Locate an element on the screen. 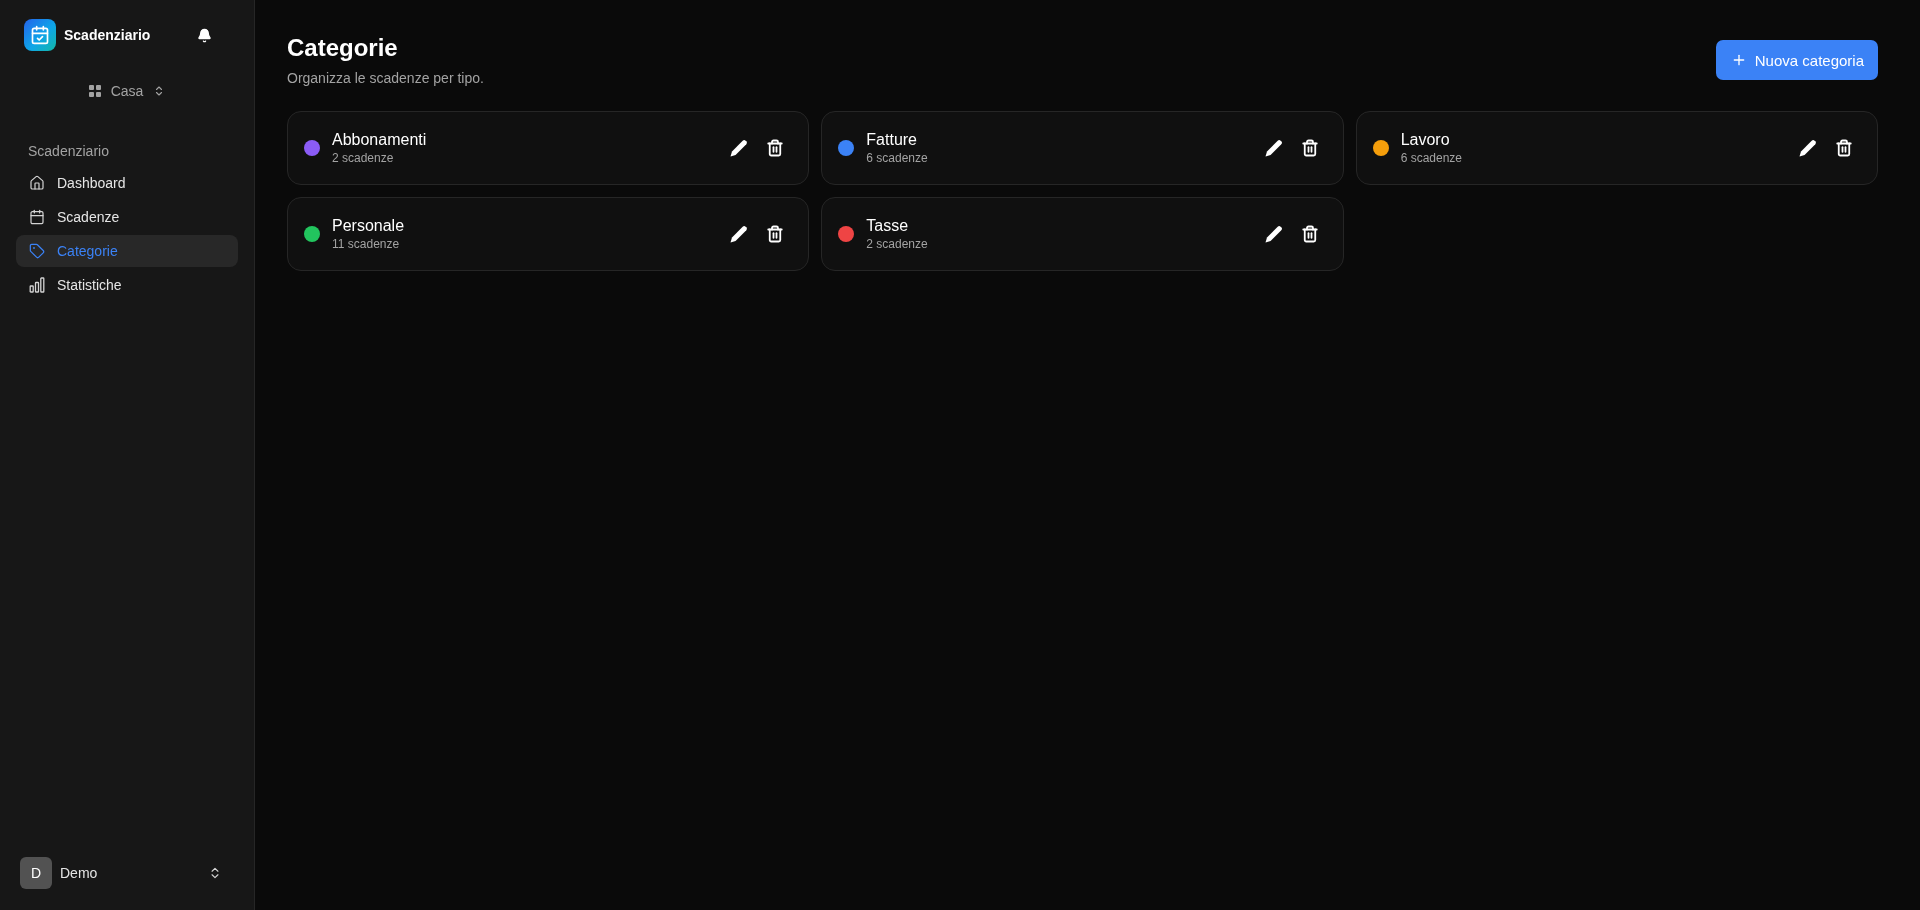 The image size is (1920, 910). grid-icon is located at coordinates (94, 91).